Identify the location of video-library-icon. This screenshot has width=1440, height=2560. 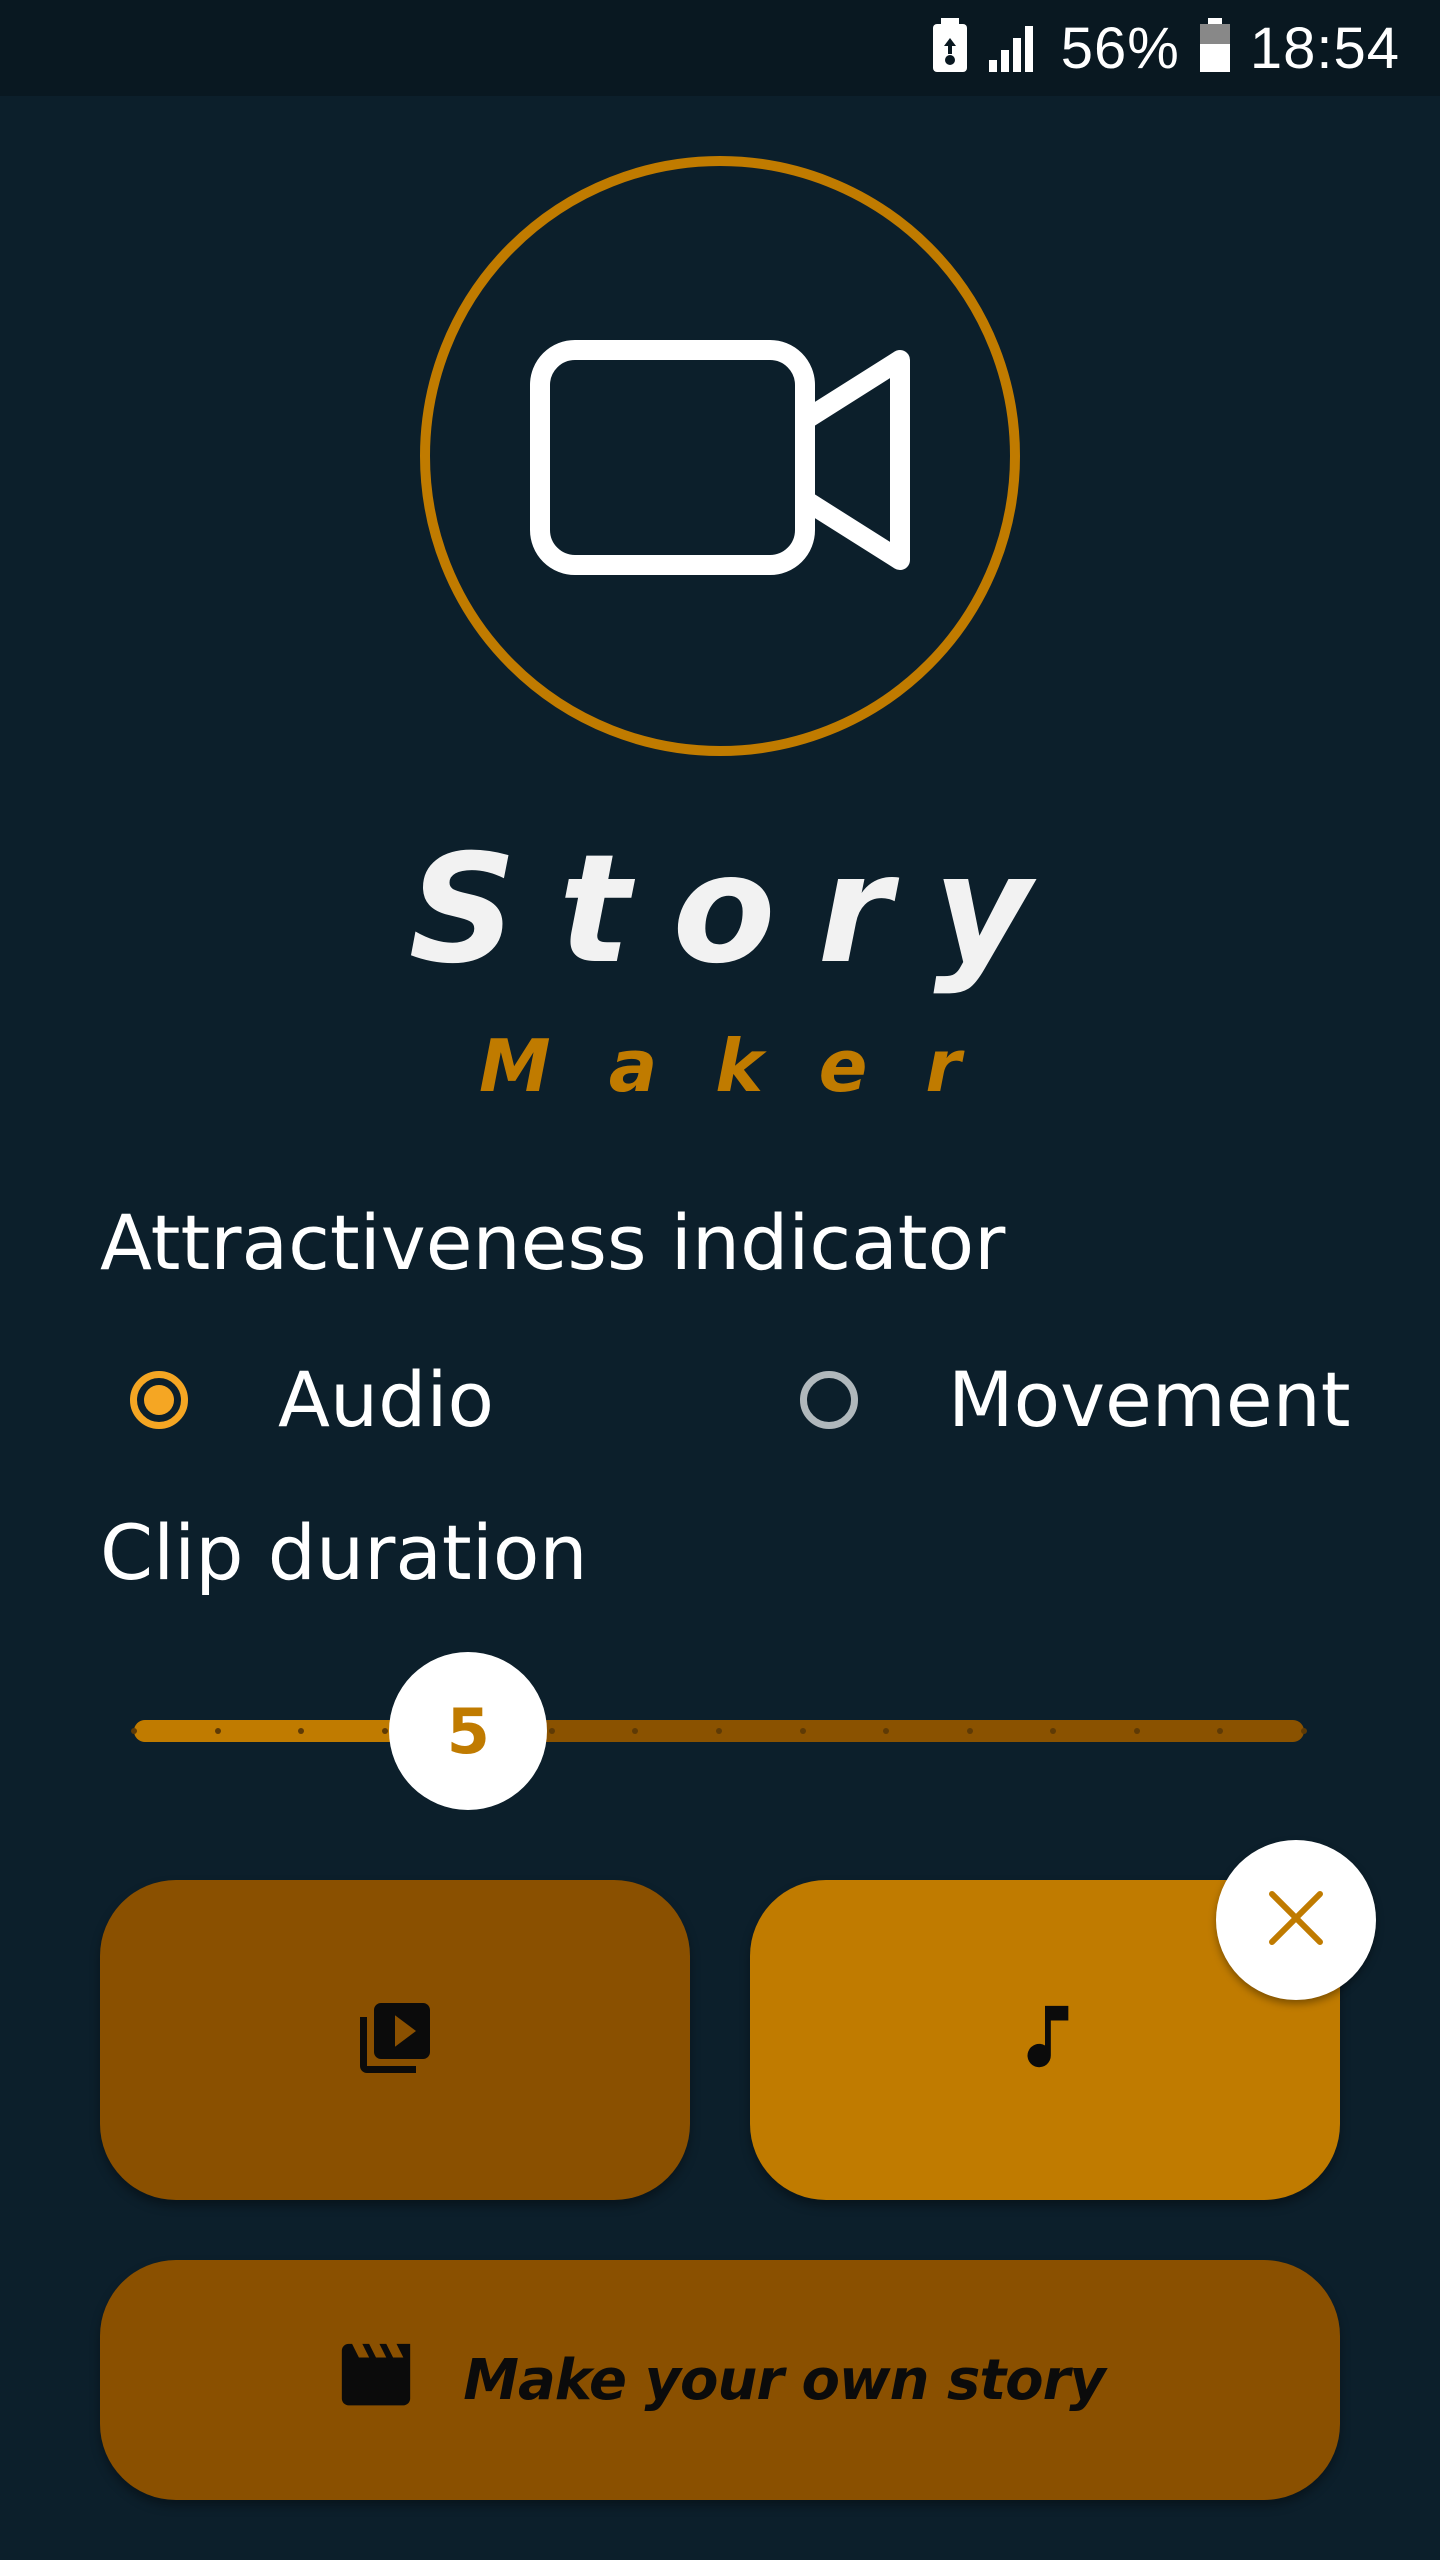
(395, 2040).